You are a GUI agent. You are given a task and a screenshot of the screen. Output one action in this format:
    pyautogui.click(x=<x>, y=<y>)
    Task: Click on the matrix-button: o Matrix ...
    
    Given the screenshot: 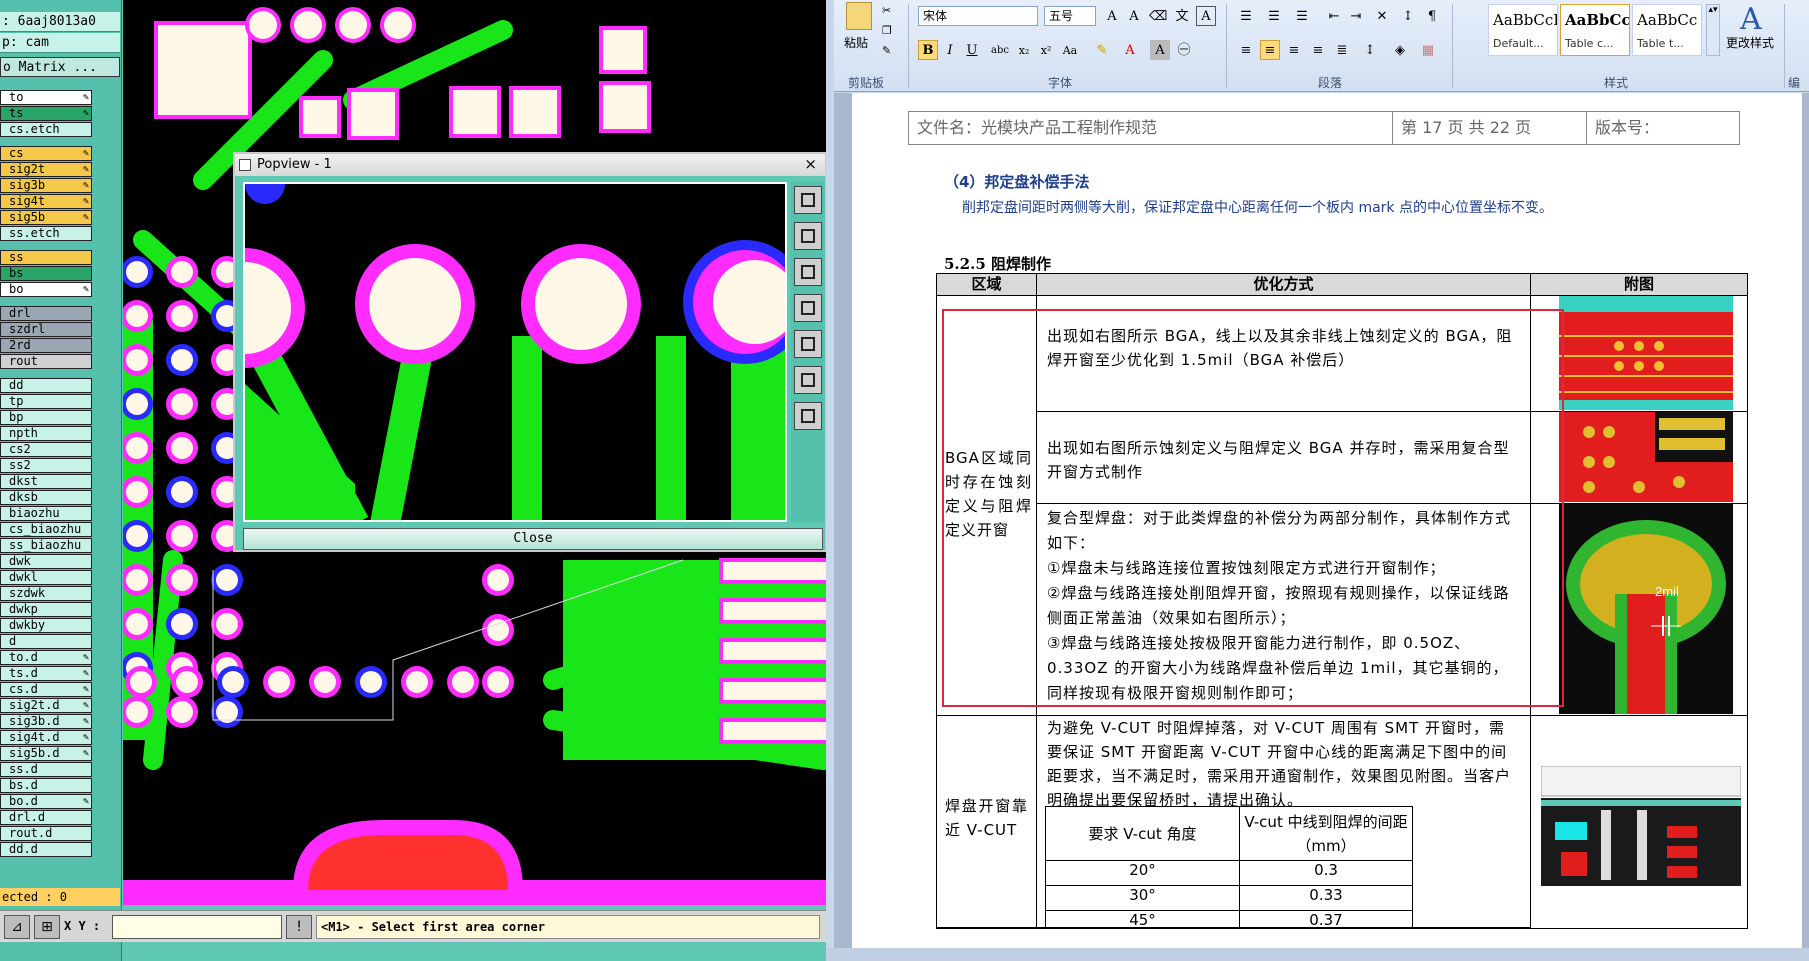 What is the action you would take?
    pyautogui.click(x=60, y=67)
    